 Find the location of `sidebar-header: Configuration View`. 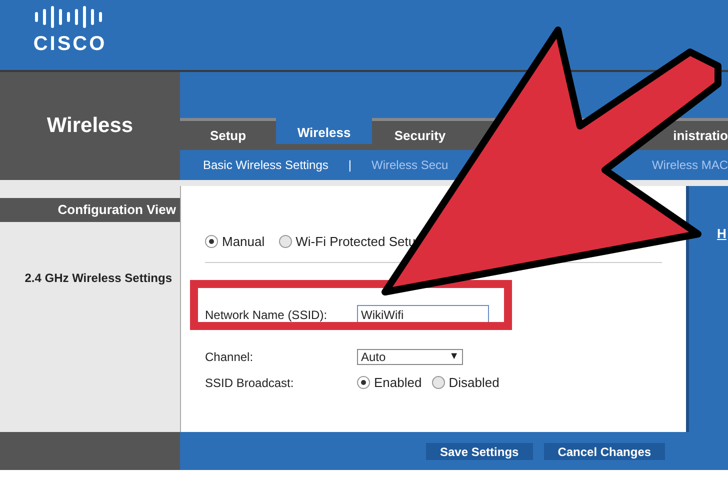

sidebar-header: Configuration View is located at coordinates (90, 210).